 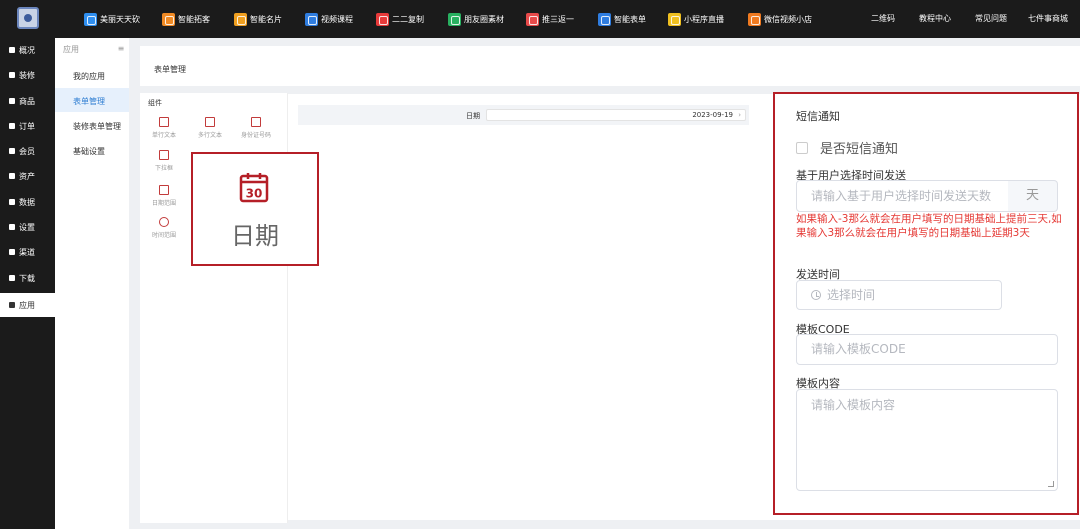 I want to click on overview-icon, so click(x=12, y=50).